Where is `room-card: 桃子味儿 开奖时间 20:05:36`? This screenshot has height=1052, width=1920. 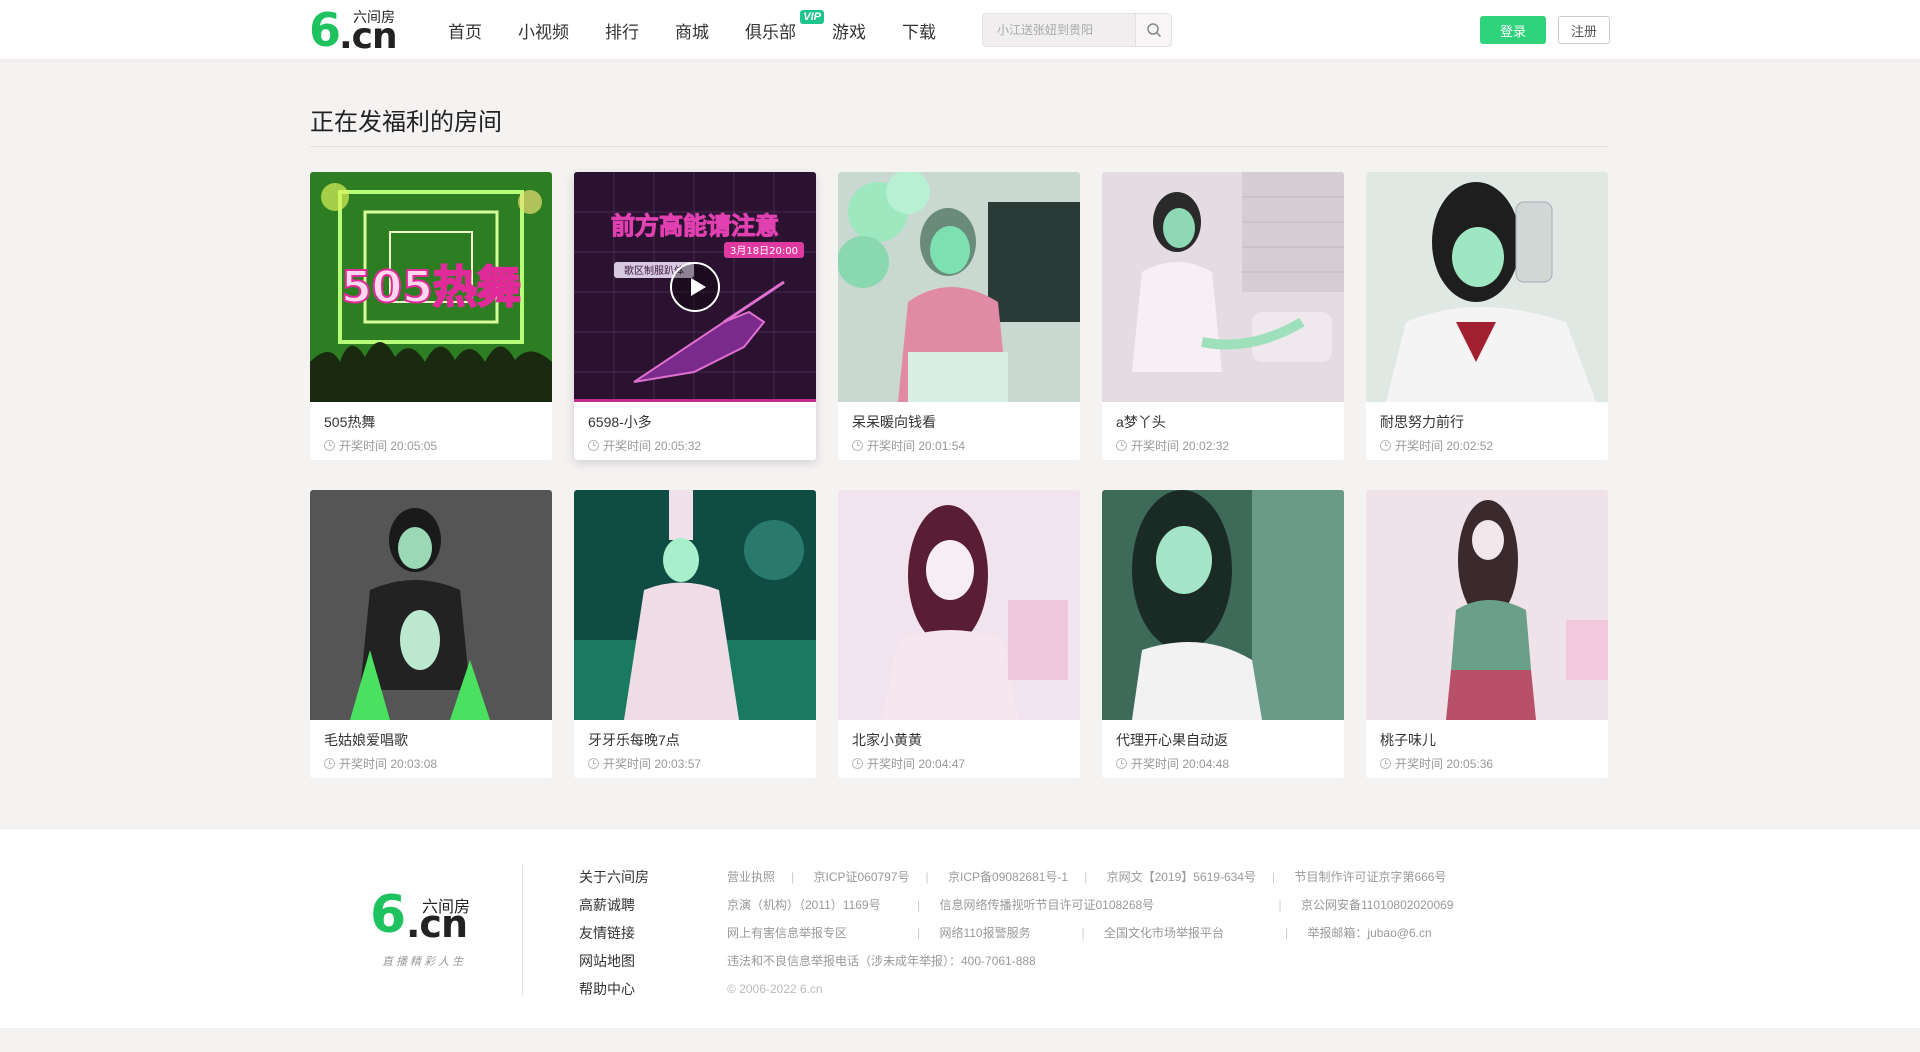
room-card: 桃子味儿 开奖时间 20:05:36 is located at coordinates (1487, 634).